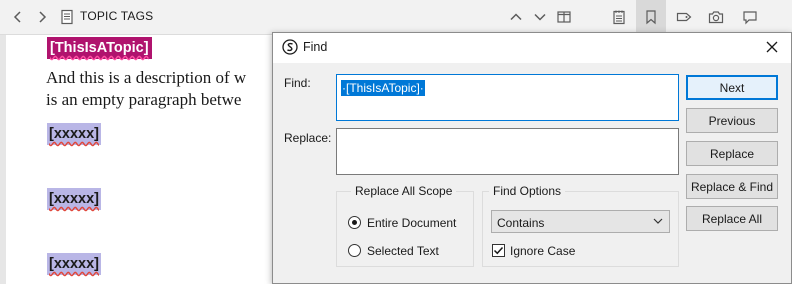  I want to click on back-arrow-icon, so click(18, 17).